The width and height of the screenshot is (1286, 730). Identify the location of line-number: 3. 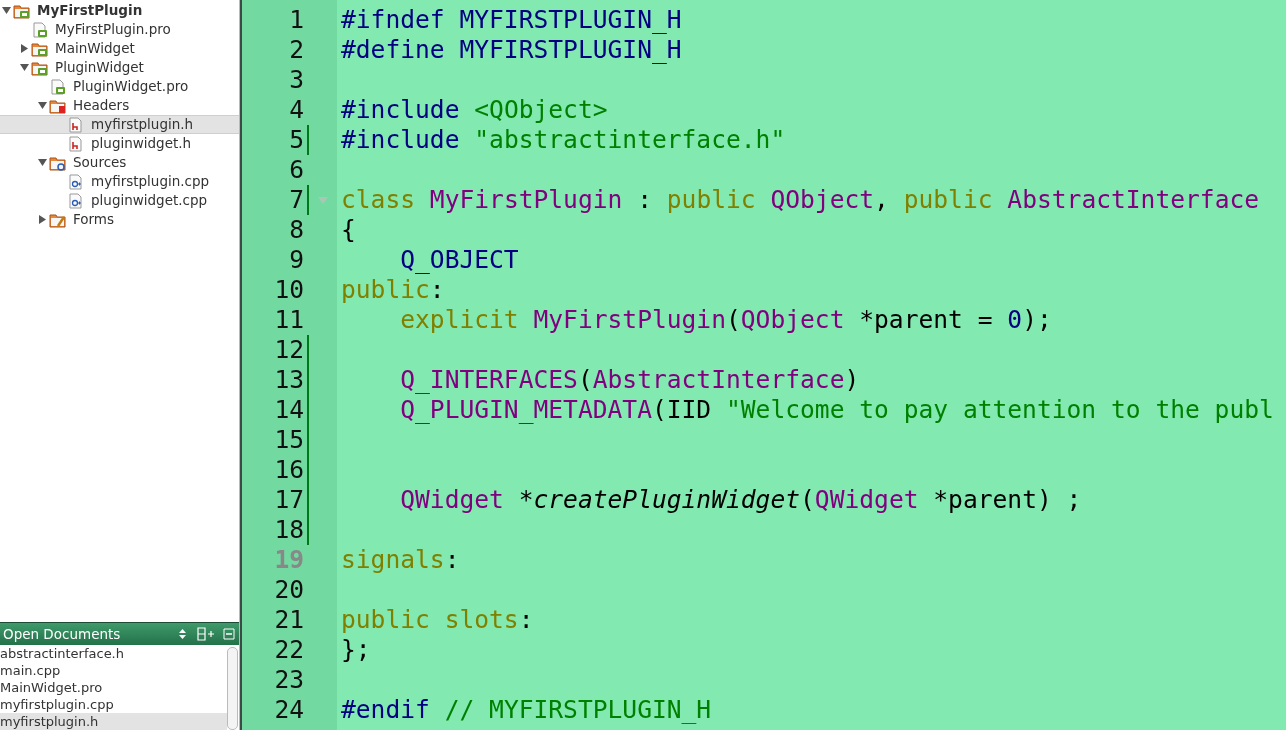
(296, 79).